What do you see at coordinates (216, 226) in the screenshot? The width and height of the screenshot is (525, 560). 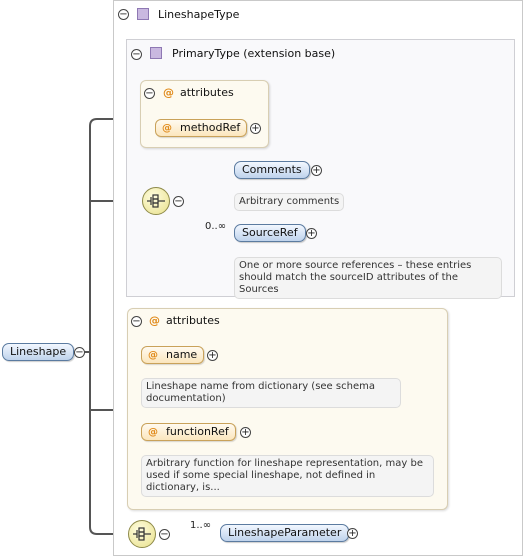 I see `sourceref-cardinality: 0..∞` at bounding box center [216, 226].